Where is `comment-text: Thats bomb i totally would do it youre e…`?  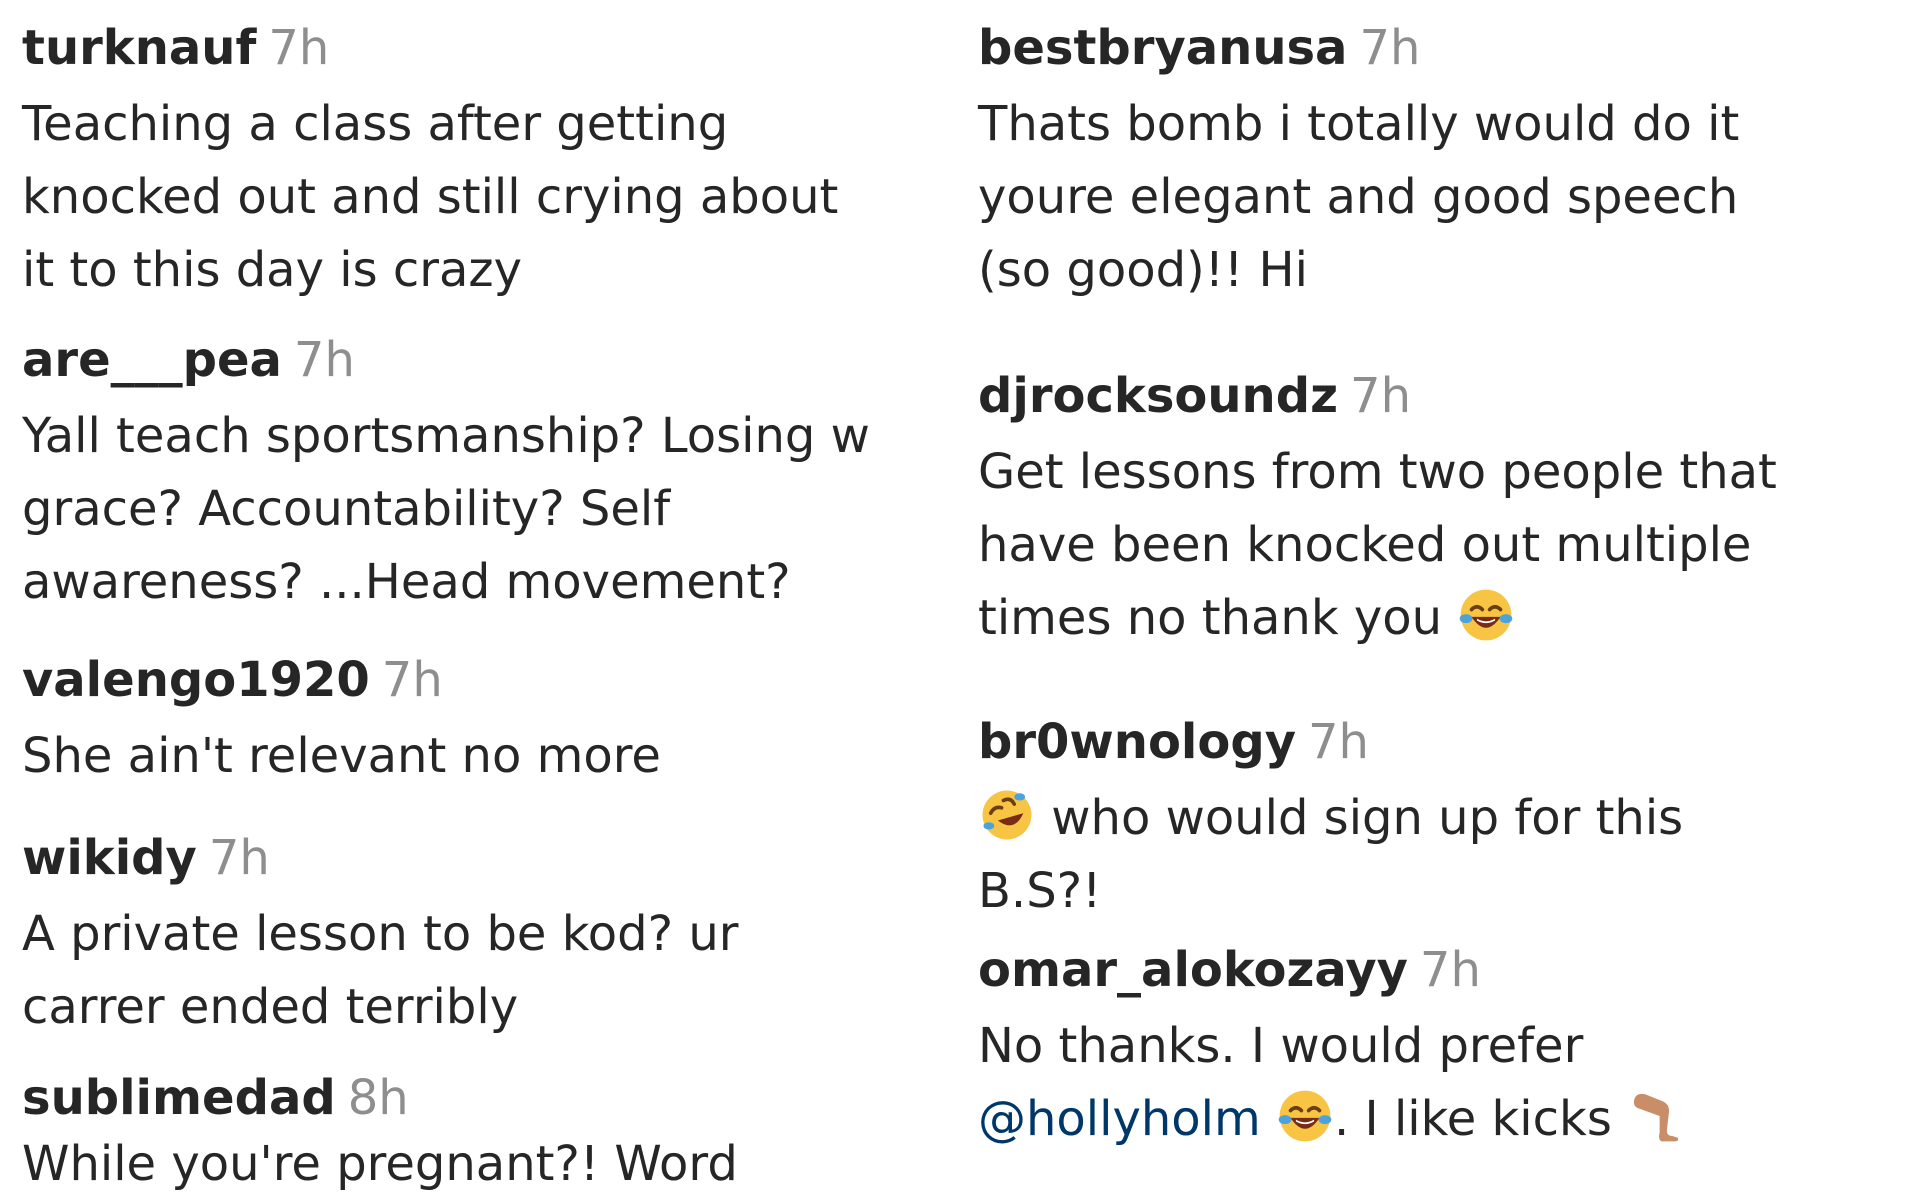 comment-text: Thats bomb i totally would do it youre e… is located at coordinates (1428, 197).